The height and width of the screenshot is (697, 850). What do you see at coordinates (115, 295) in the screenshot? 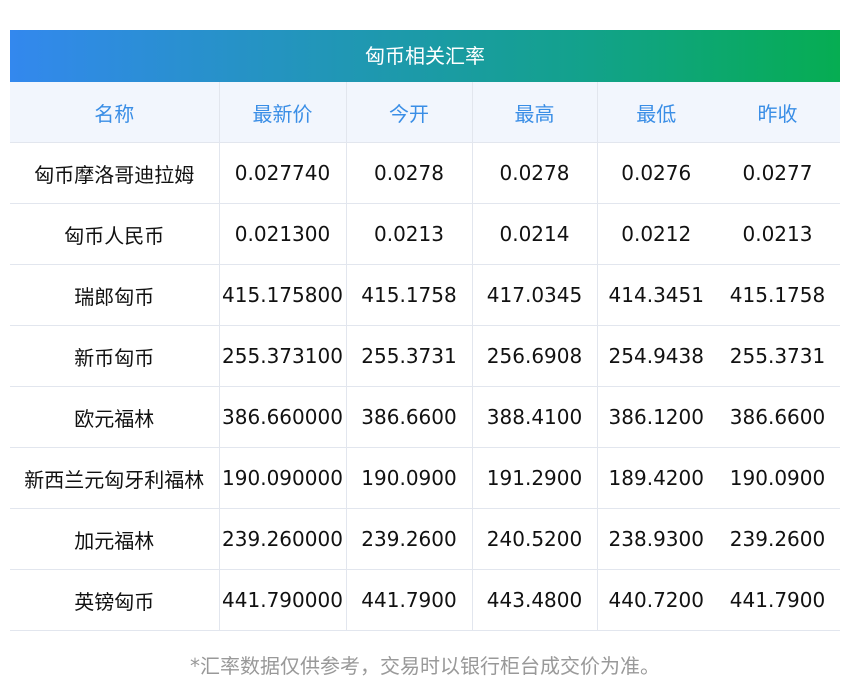
I see `cell-name: 瑞郎匈币` at bounding box center [115, 295].